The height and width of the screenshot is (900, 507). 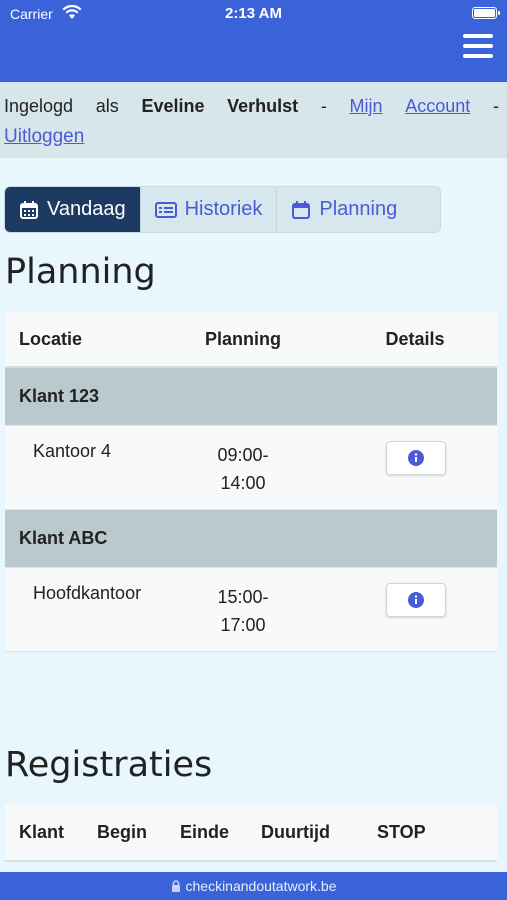 I want to click on planning-title: Planning, so click(x=80, y=272).